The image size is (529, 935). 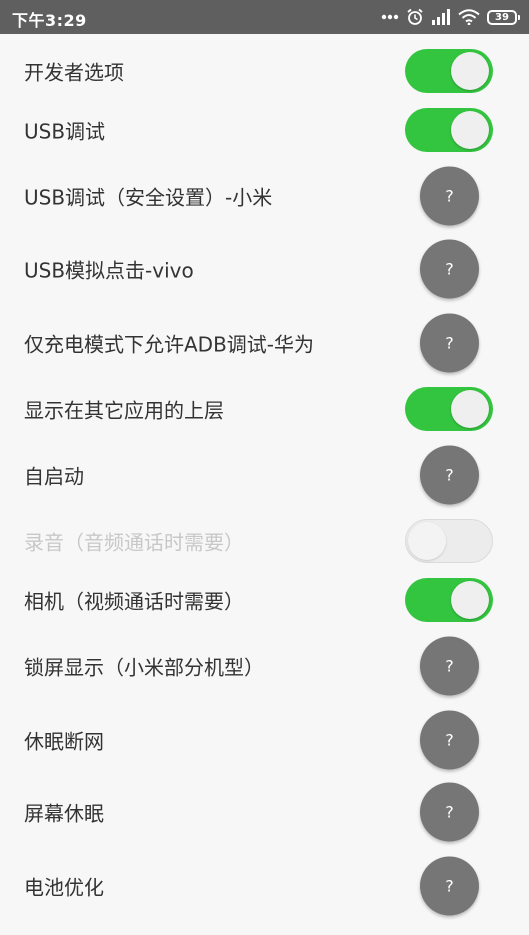 I want to click on camera-toggle, so click(x=449, y=600).